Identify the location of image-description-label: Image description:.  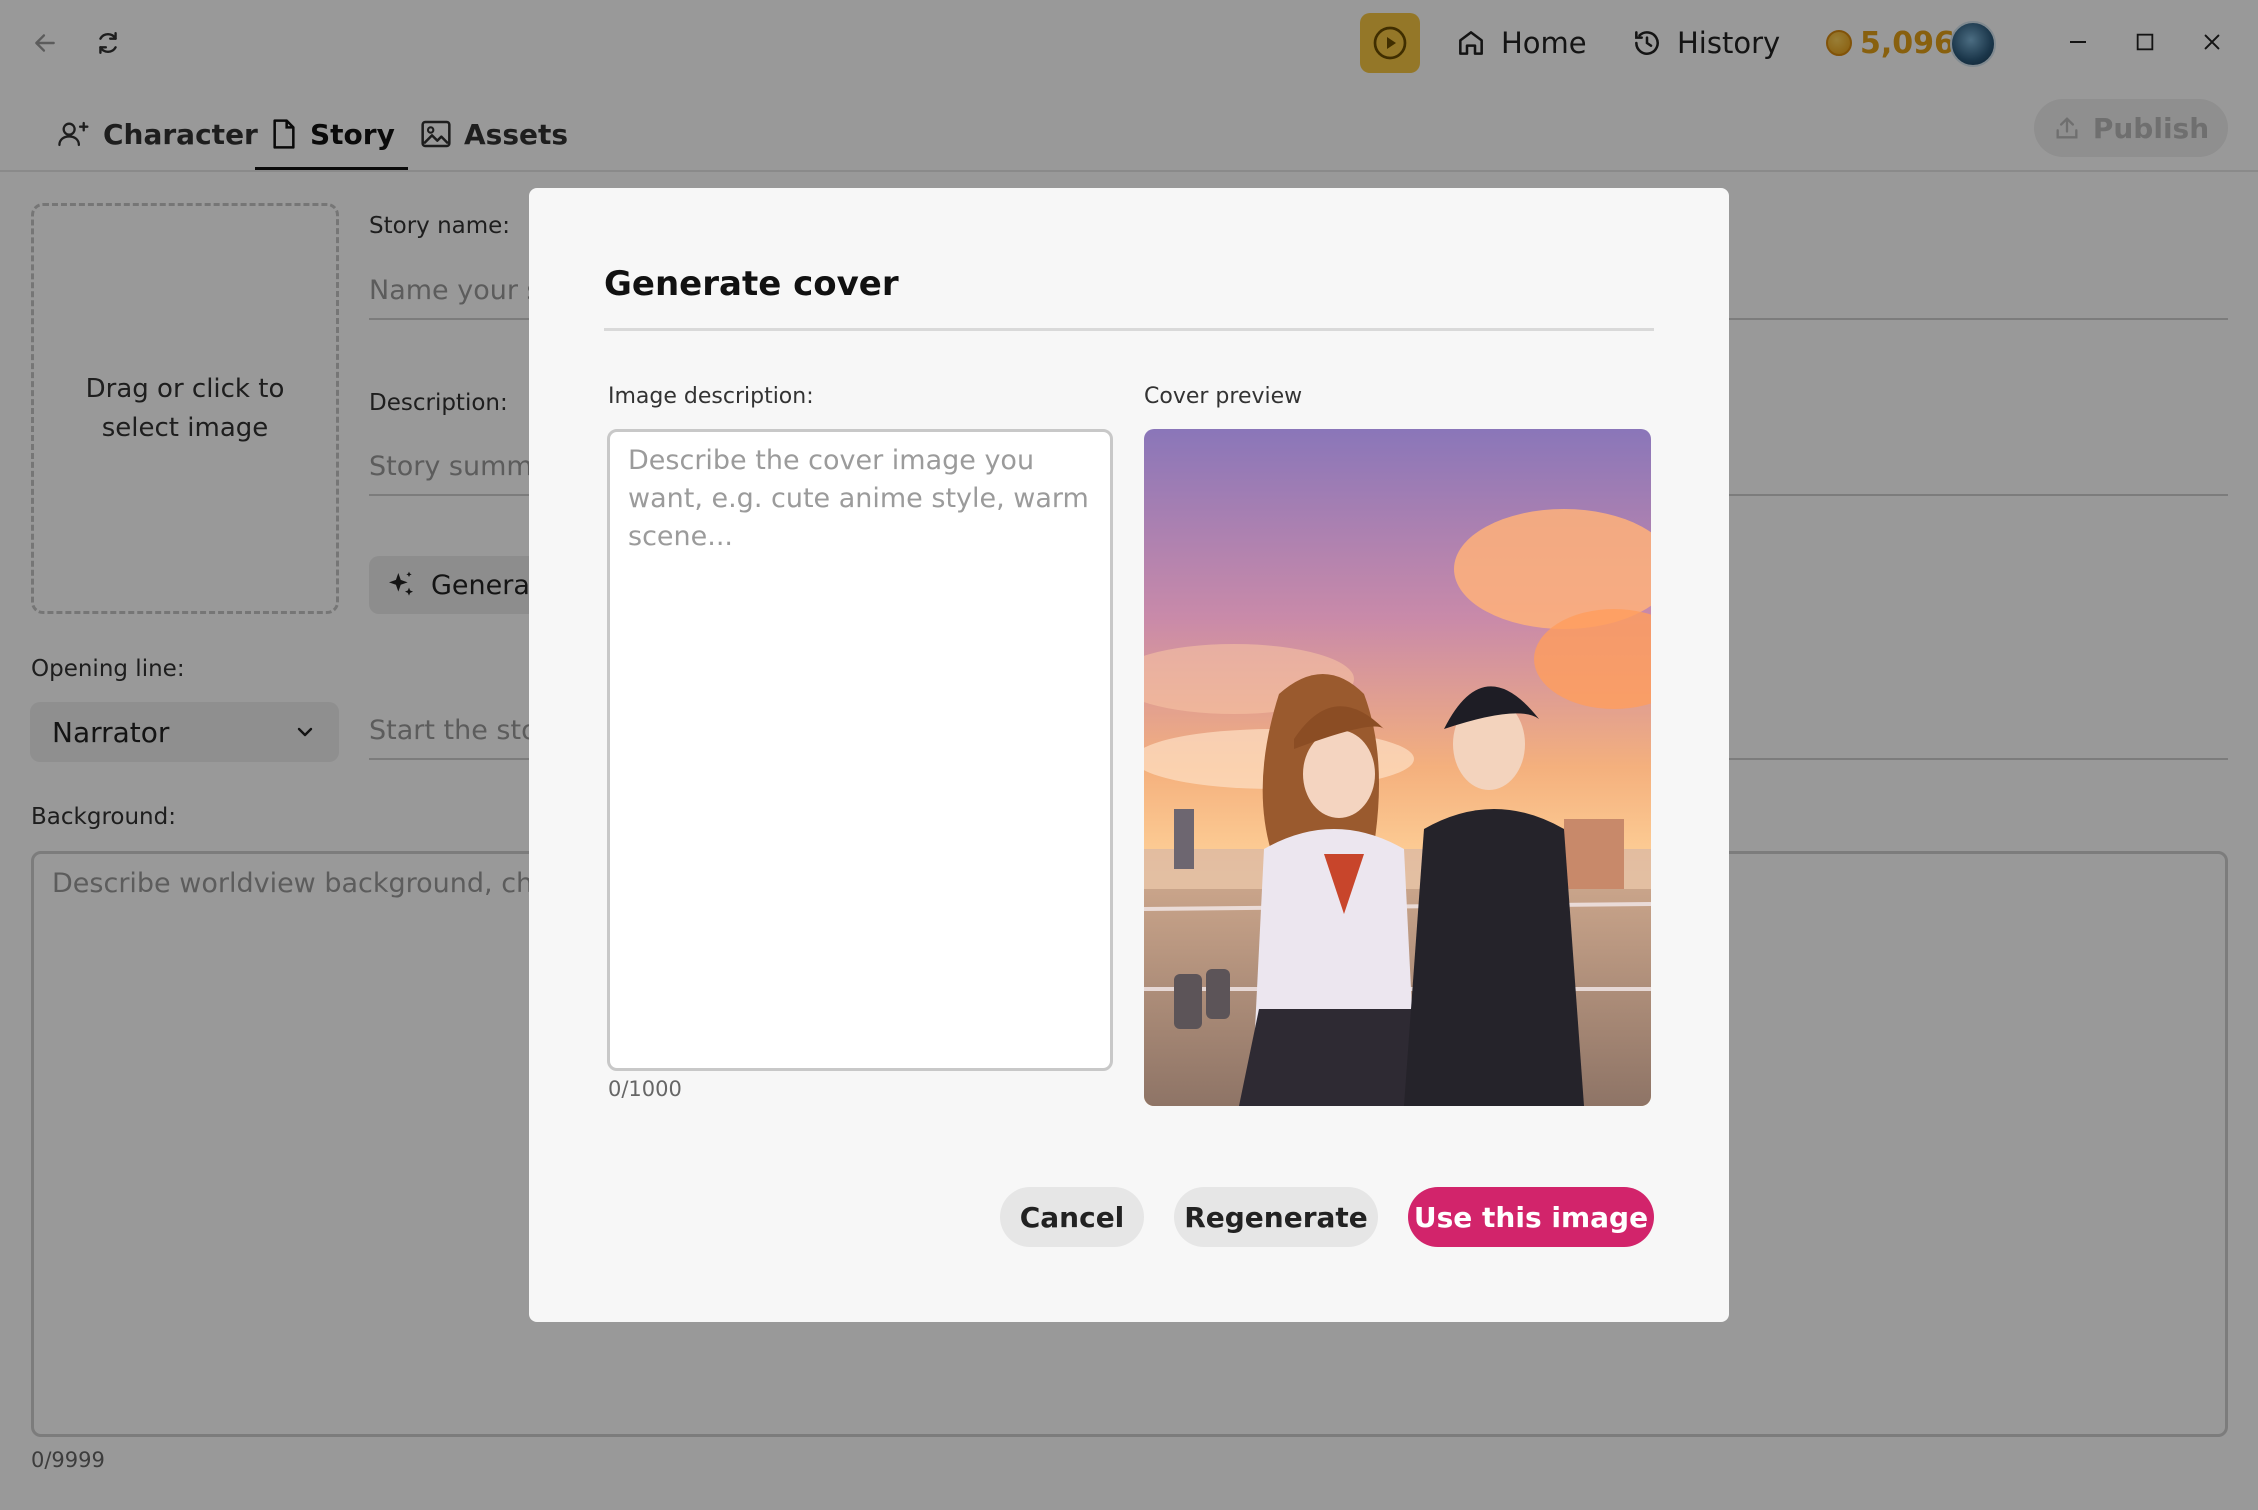
(711, 396).